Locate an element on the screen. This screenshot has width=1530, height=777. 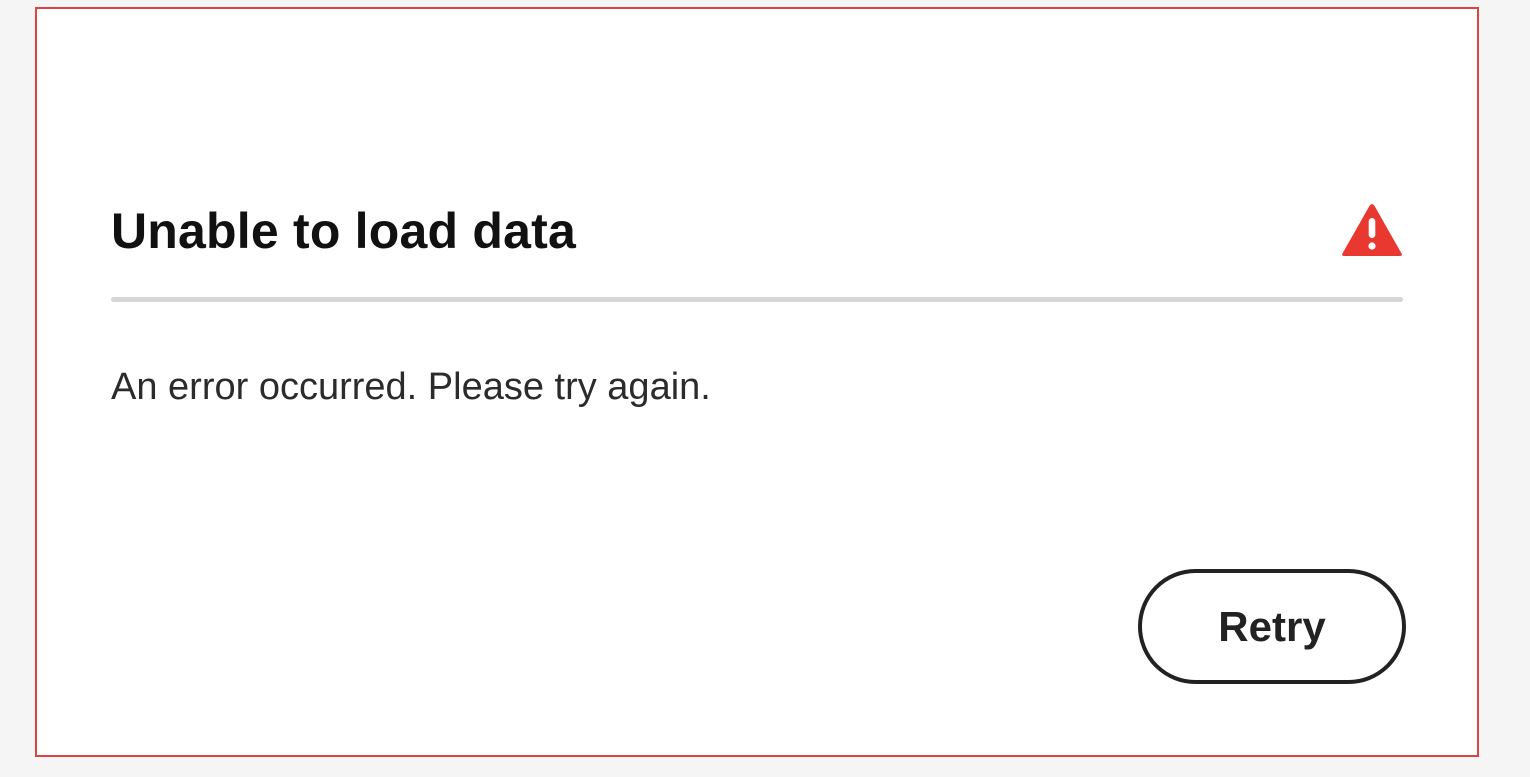
alert-triangle-icon is located at coordinates (1372, 231).